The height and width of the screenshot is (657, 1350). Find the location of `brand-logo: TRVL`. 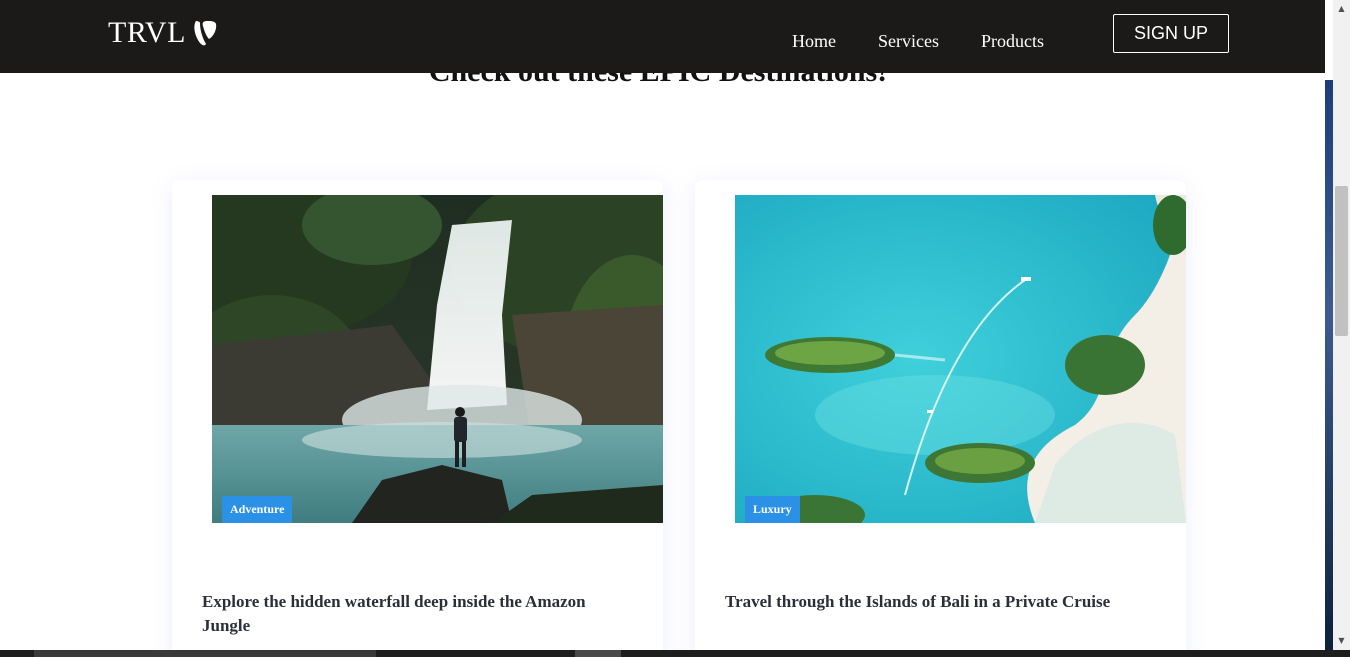

brand-logo: TRVL is located at coordinates (163, 33).